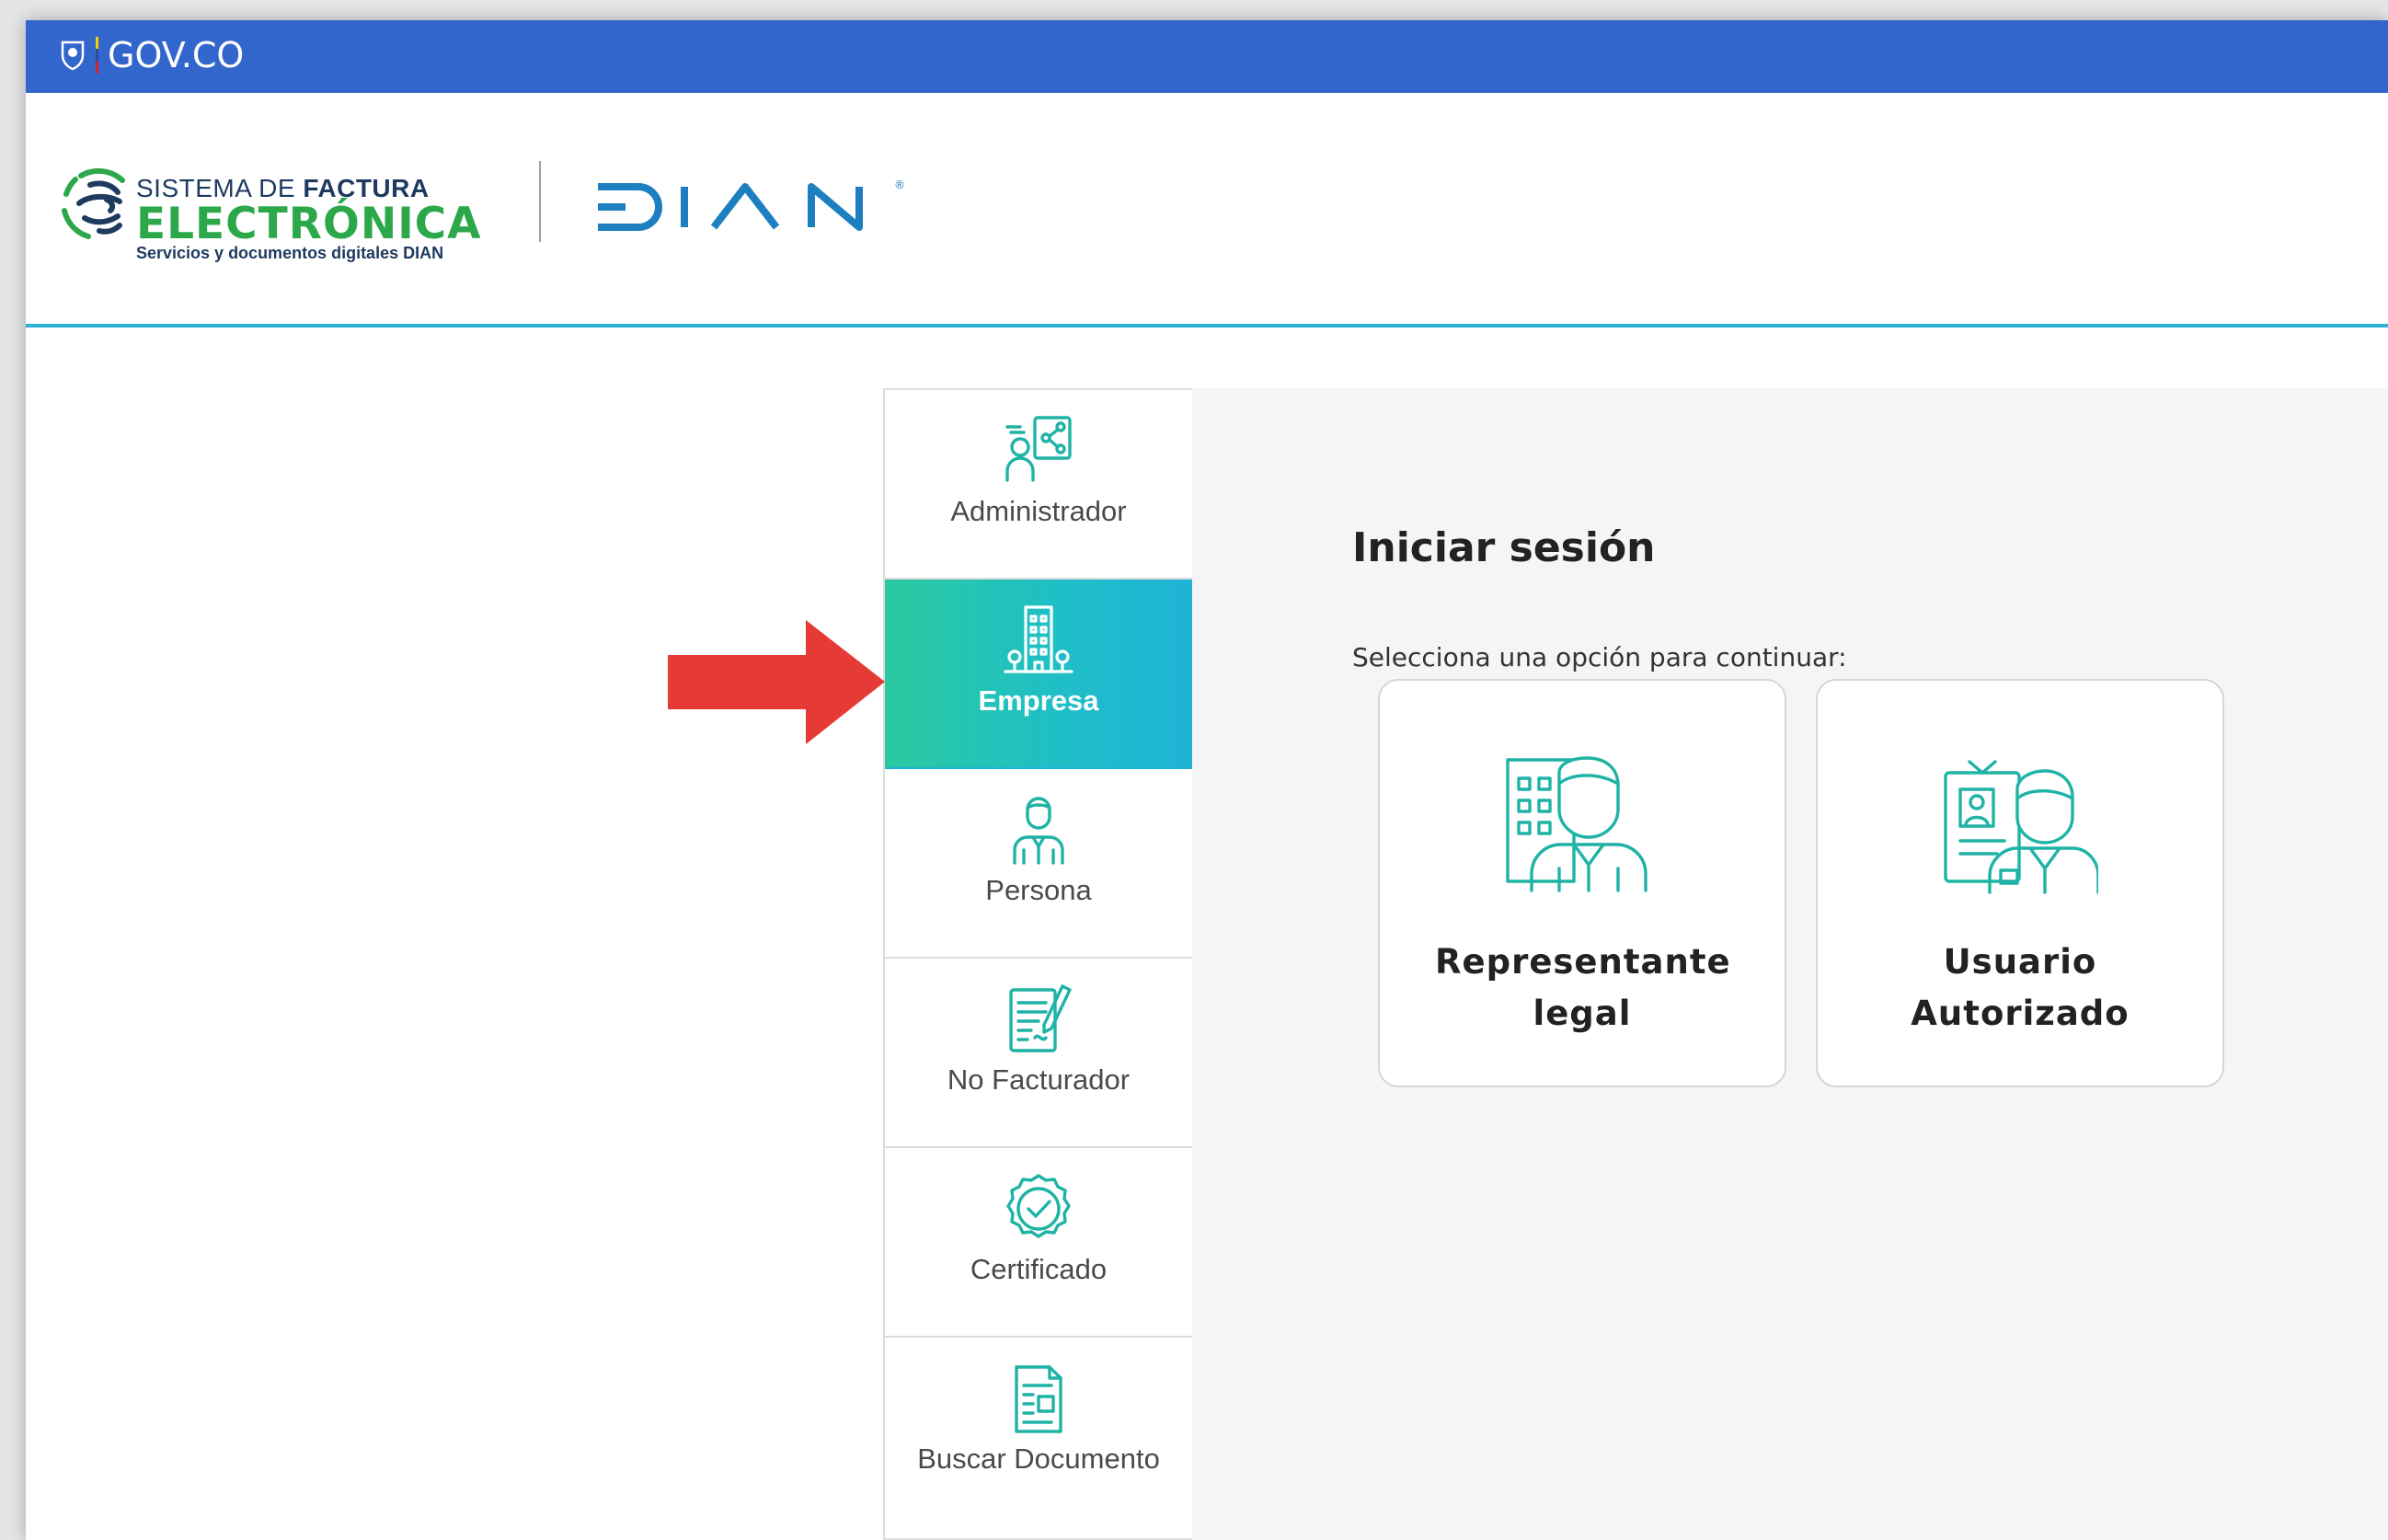 Image resolution: width=2388 pixels, height=1540 pixels. I want to click on gov-co-logo: GOV.CO, so click(151, 55).